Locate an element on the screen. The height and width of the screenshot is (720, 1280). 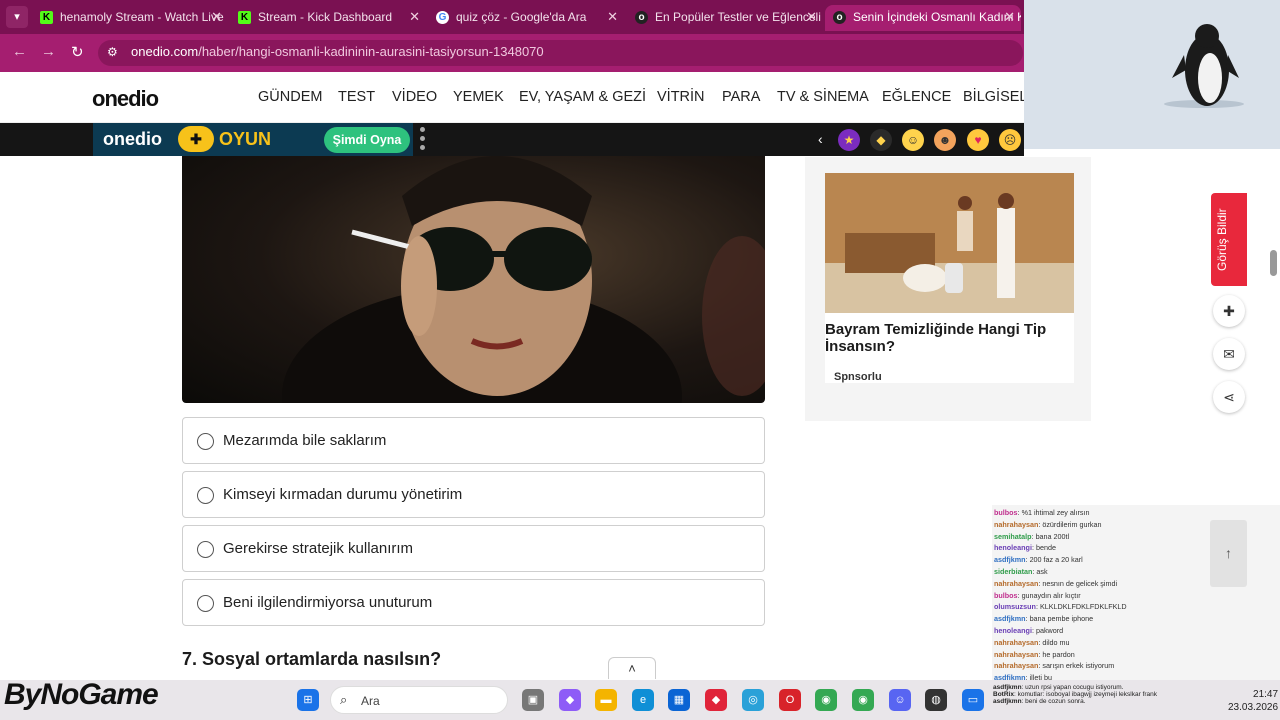
store-icon: ▦ is located at coordinates (679, 700).